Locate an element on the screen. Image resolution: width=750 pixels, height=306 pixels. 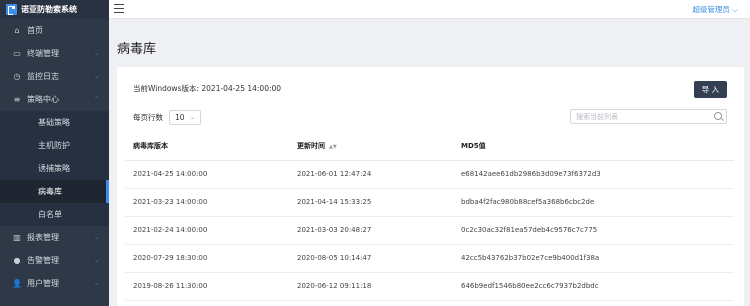
alert-icon: ● is located at coordinates (17, 260).